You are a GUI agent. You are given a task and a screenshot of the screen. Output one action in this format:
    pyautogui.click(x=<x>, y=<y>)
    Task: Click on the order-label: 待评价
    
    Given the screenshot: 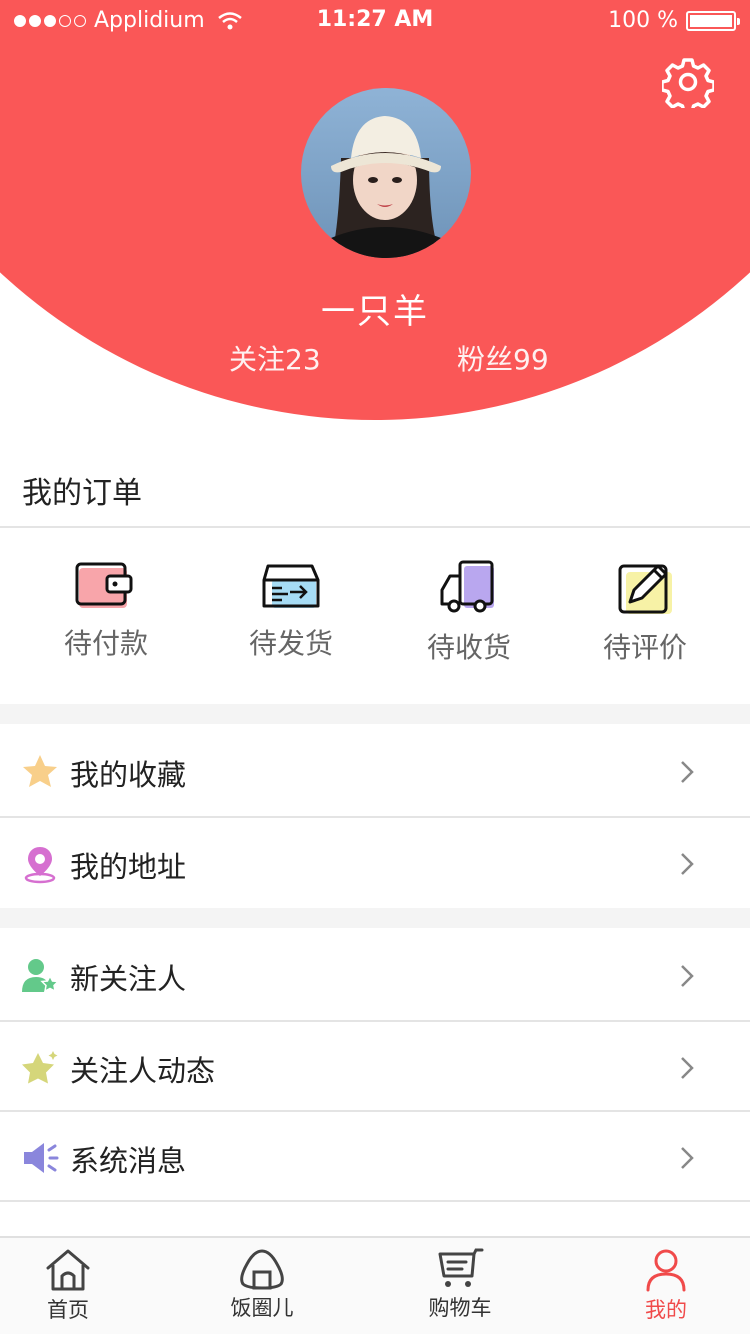 What is the action you would take?
    pyautogui.click(x=644, y=647)
    